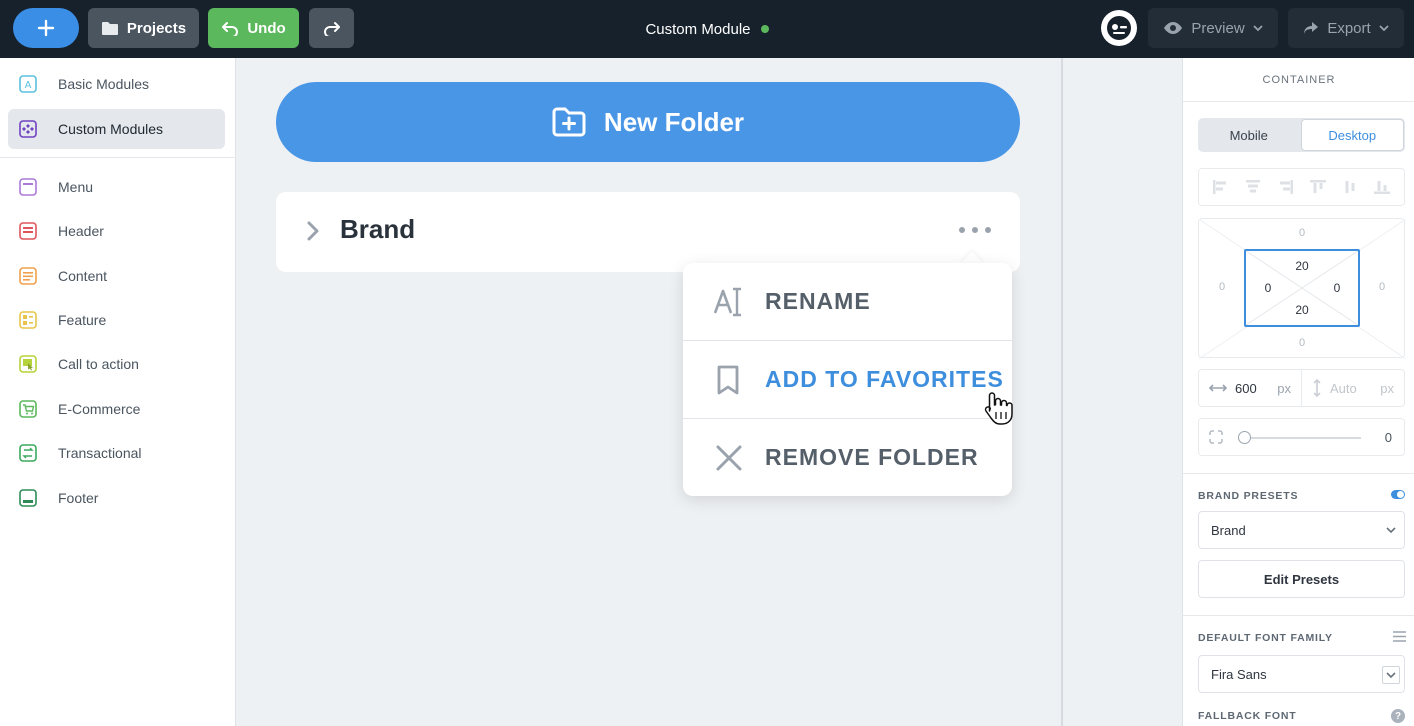  Describe the element at coordinates (1299, 80) in the screenshot. I see `panel-title: CONTAINER` at that location.